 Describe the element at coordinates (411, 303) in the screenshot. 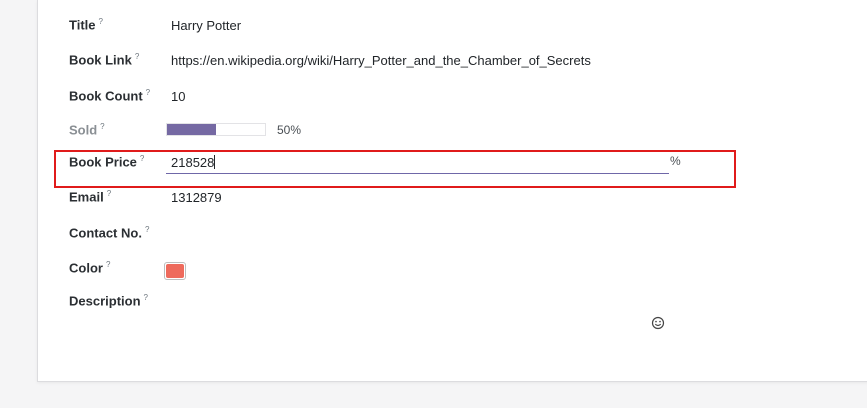

I see `description-field` at that location.